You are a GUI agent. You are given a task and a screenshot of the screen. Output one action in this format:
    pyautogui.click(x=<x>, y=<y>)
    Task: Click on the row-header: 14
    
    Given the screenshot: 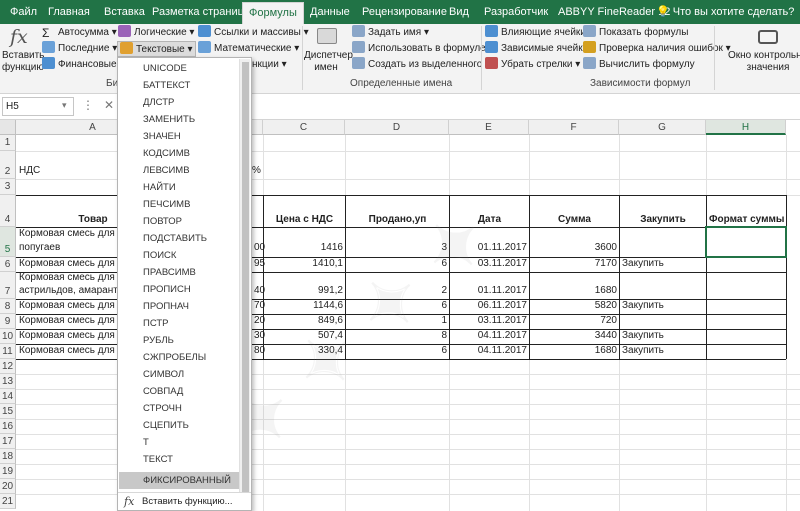 What is the action you would take?
    pyautogui.click(x=8, y=396)
    